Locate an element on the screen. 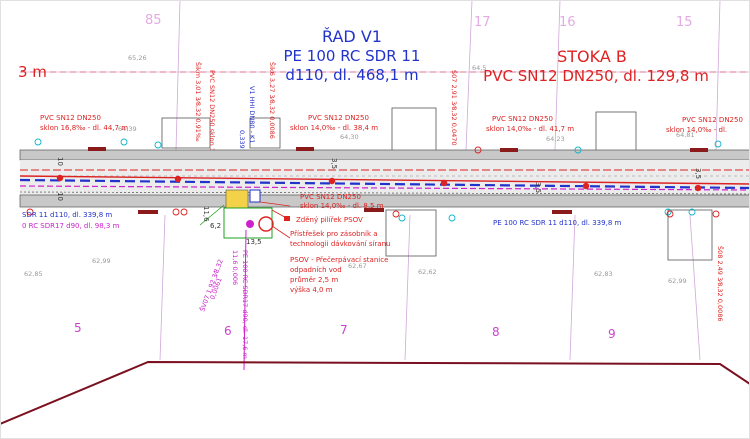  pvc-label-line2: sklon 14,0‰ - dl. 41,7 m is located at coordinates (530, 129).